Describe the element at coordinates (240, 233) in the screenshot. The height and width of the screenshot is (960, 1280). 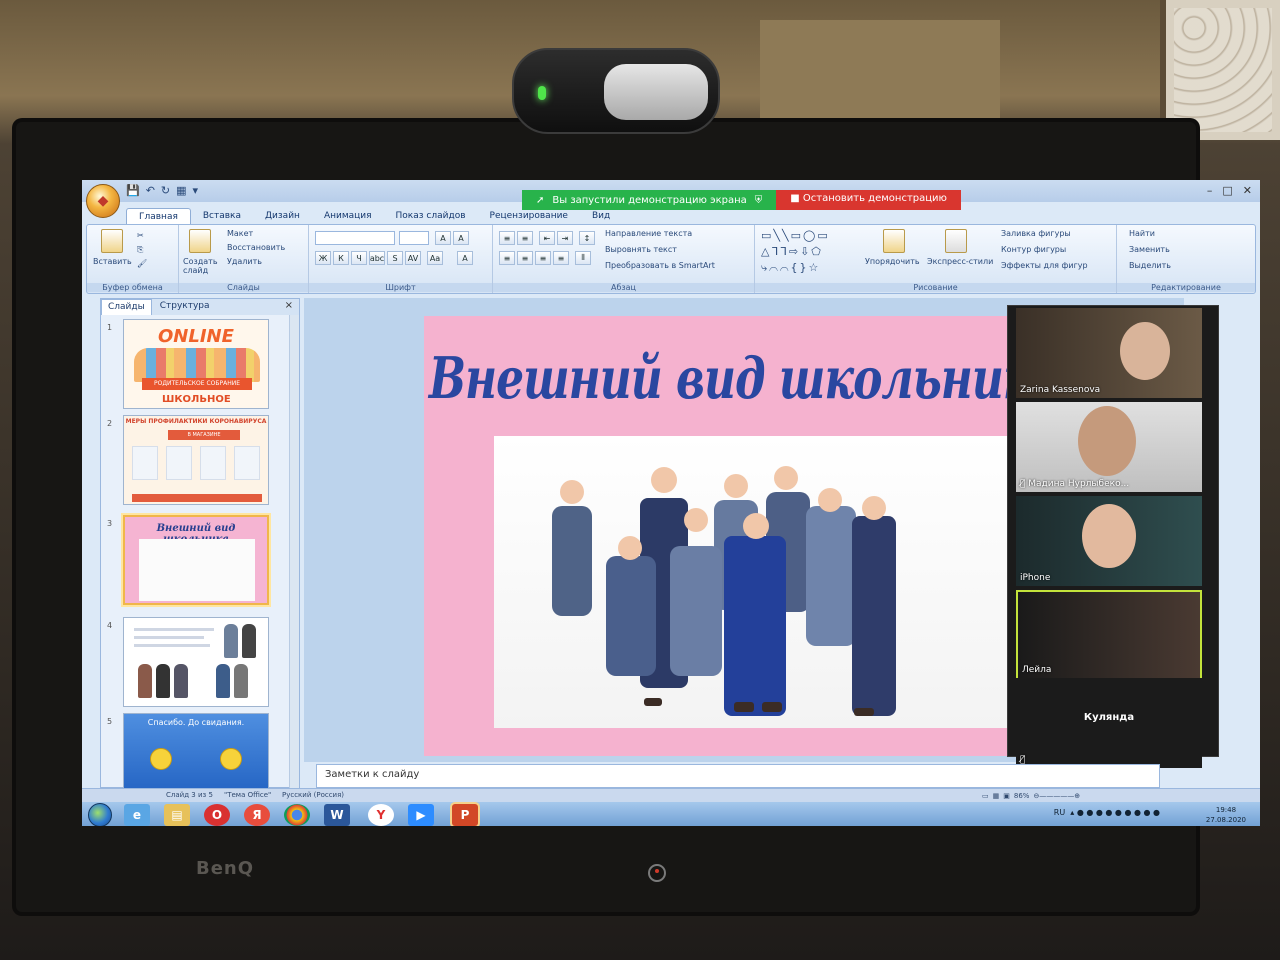
I see `layout-button: Макет` at that location.